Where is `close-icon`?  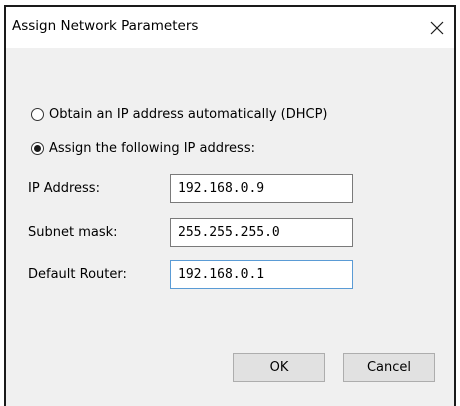
close-icon is located at coordinates (437, 27).